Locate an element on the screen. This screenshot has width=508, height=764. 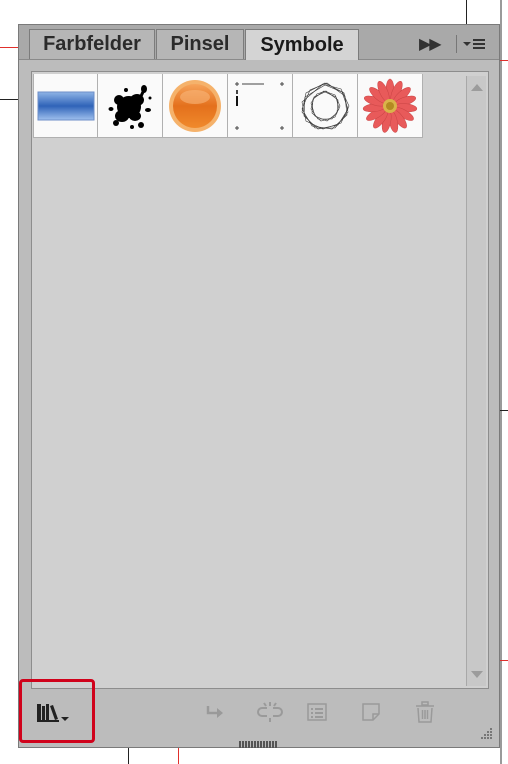
ink-splatter-icon is located at coordinates (130, 106).